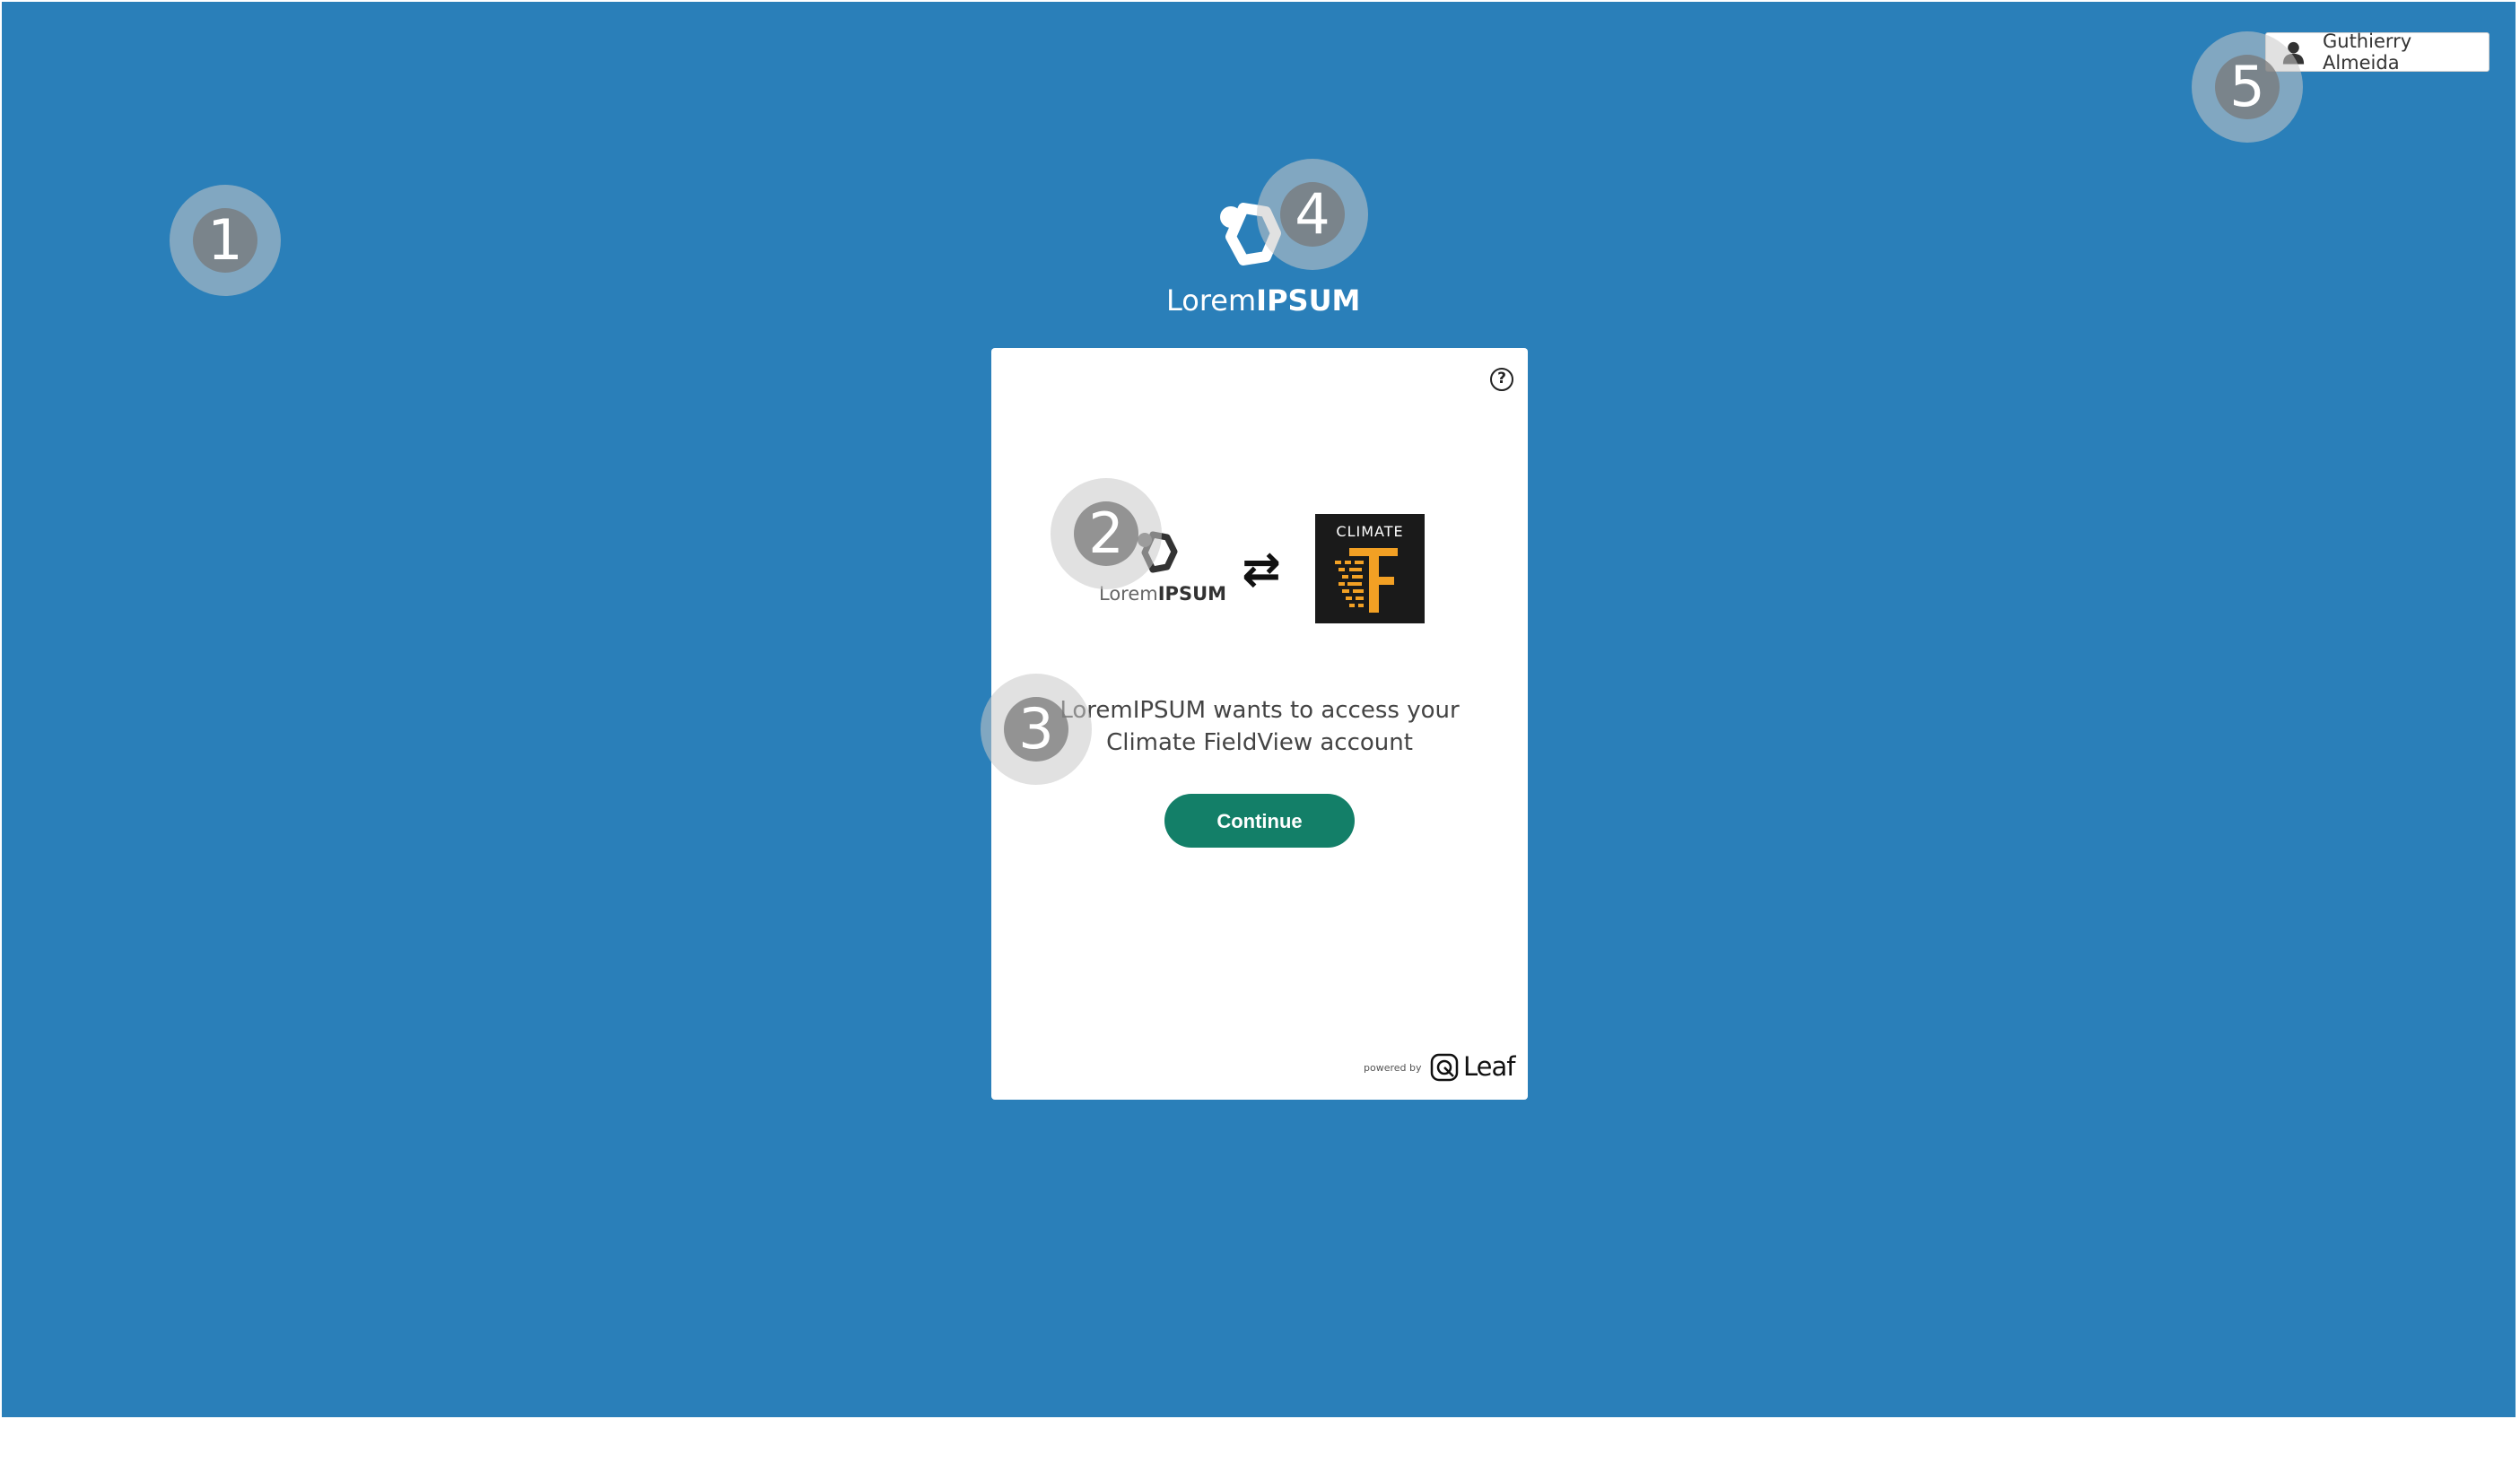 This screenshot has width=2520, height=1480. I want to click on bottom-strip, so click(1260, 1449).